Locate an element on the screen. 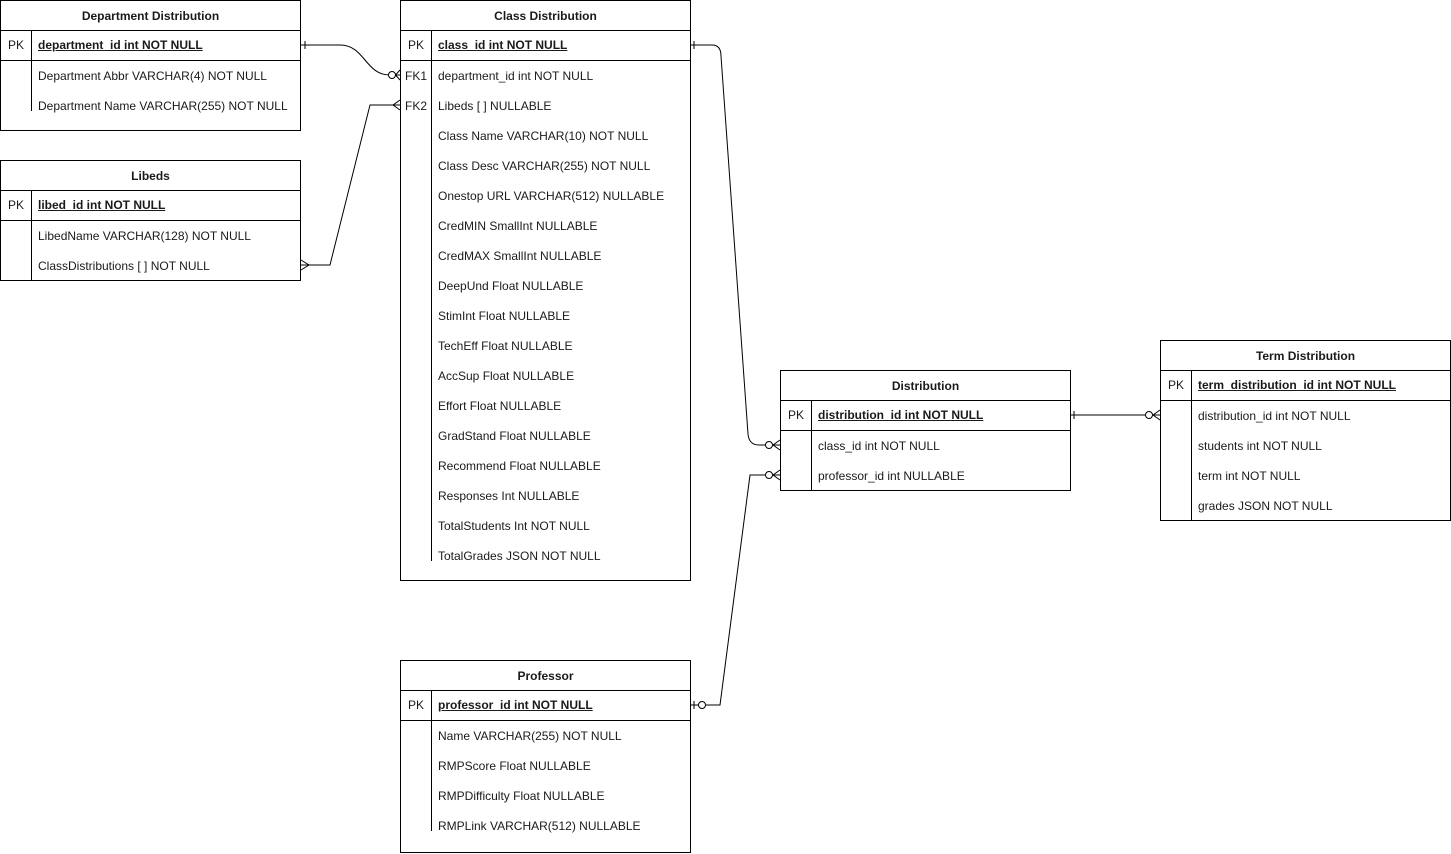 The height and width of the screenshot is (854, 1451). field-name: ClassDistributions [ ] NOT NULL is located at coordinates (124, 266).